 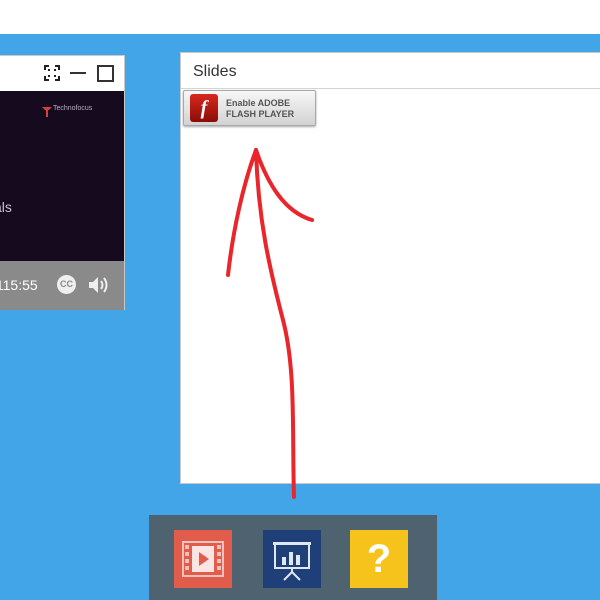 What do you see at coordinates (98, 285) in the screenshot?
I see `volume-icon` at bounding box center [98, 285].